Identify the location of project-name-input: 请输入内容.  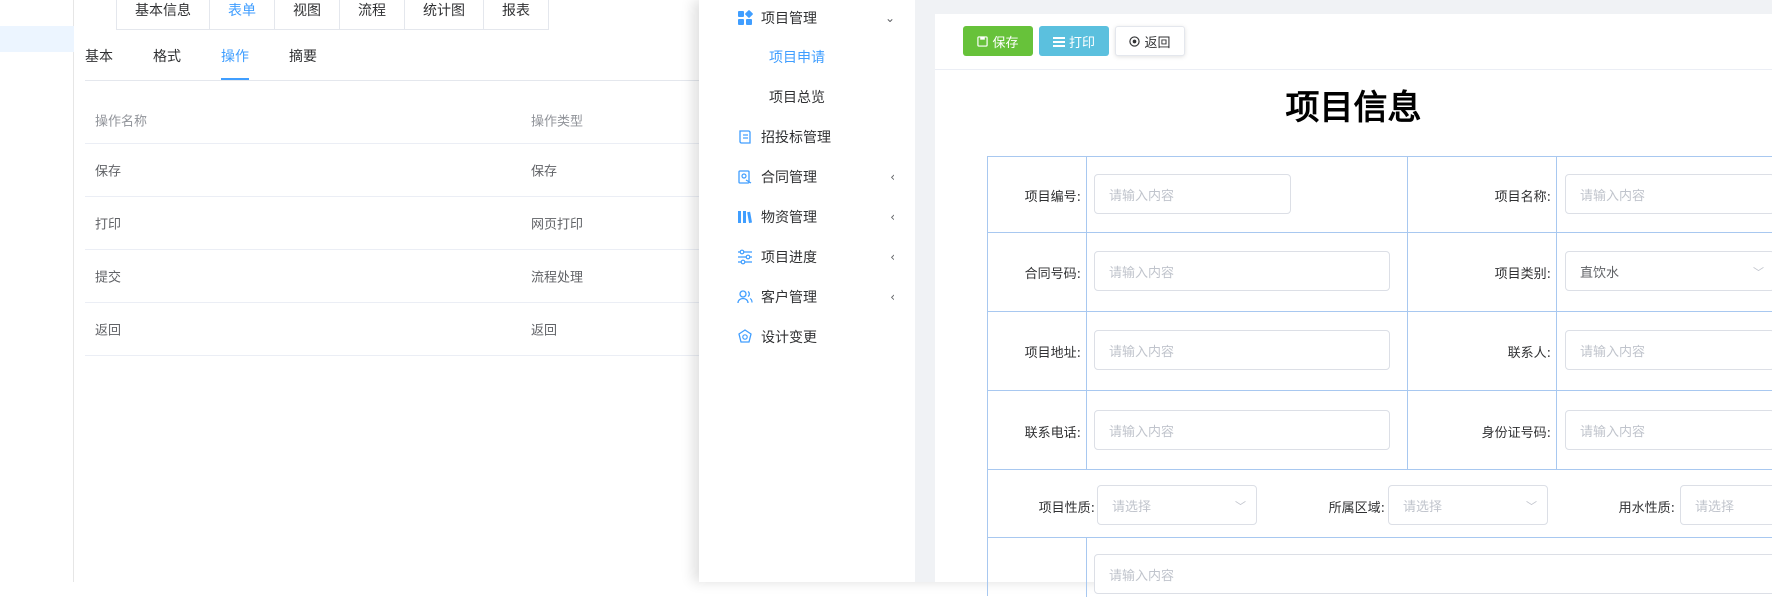
(1668, 194).